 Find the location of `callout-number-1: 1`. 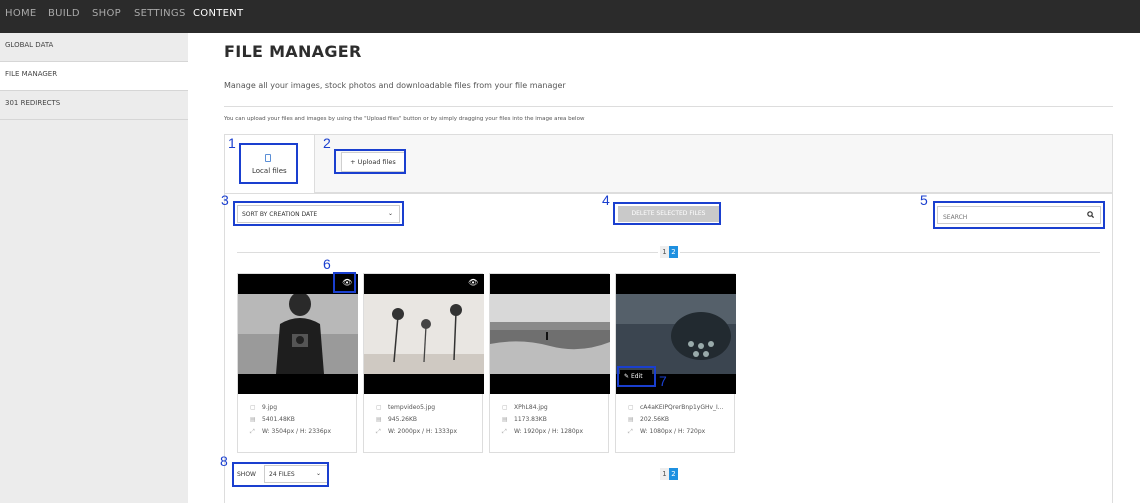

callout-number-1: 1 is located at coordinates (232, 143).